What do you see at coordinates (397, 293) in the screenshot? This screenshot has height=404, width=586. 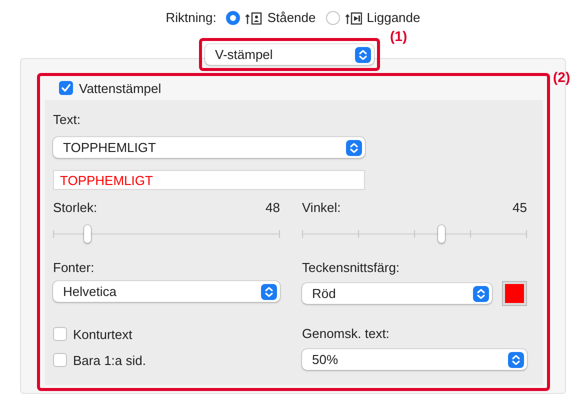 I see `color-select: Röd` at bounding box center [397, 293].